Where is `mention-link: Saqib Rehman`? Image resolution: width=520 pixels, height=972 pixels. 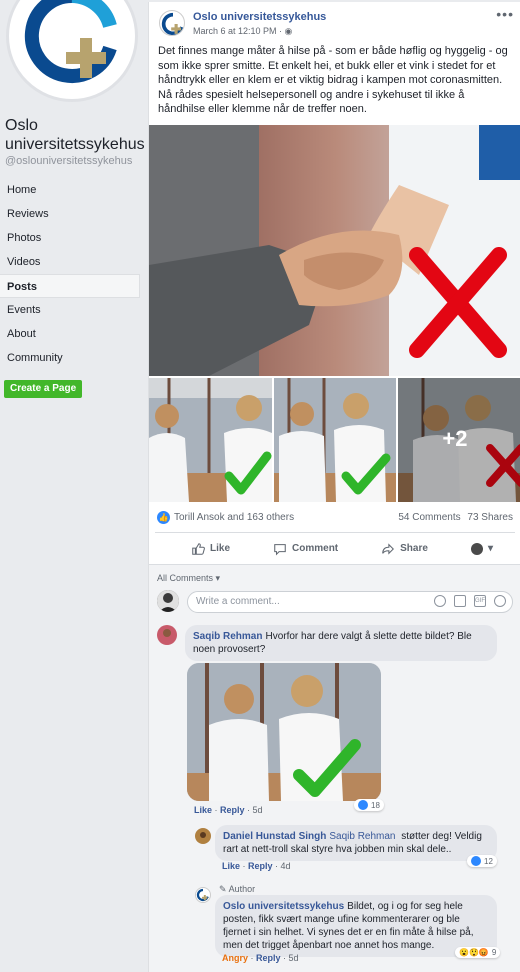
mention-link: Saqib Rehman is located at coordinates (362, 836).